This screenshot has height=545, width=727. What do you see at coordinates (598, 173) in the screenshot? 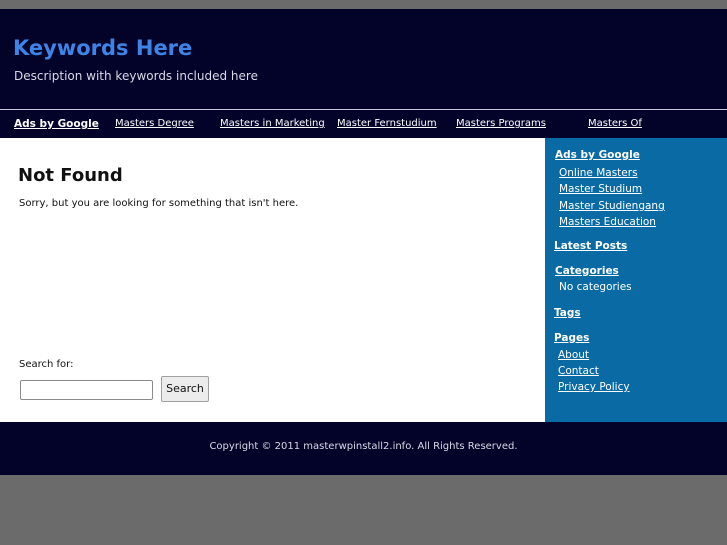
I see `sidebar-ad-link: Online Masters` at bounding box center [598, 173].